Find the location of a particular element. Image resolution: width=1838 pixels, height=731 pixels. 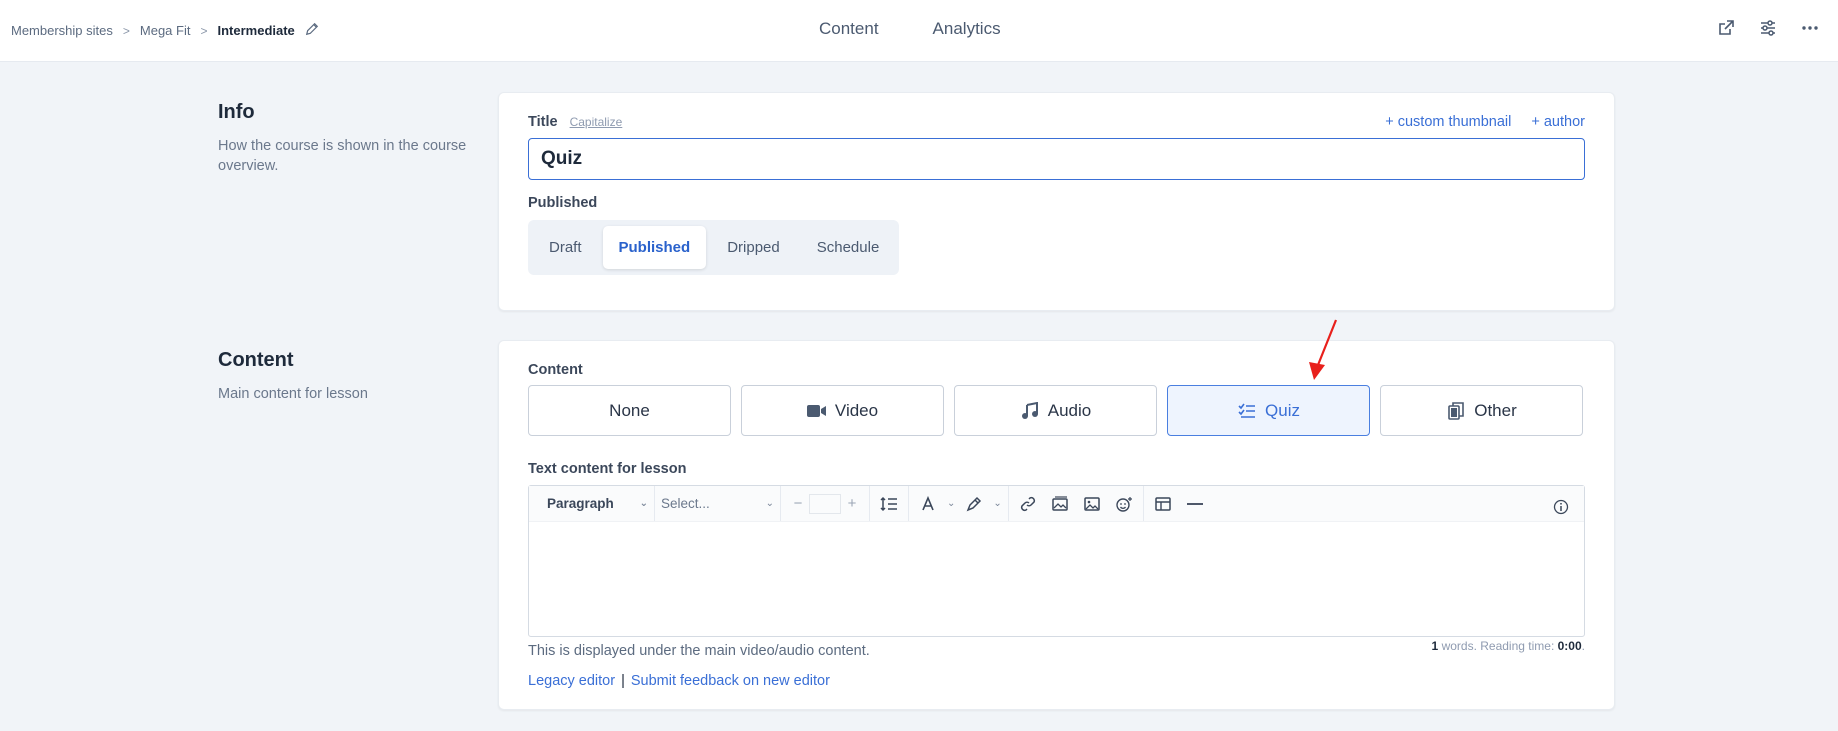

breadcrumb-item-mega-fit: Mega Fit is located at coordinates (165, 30).